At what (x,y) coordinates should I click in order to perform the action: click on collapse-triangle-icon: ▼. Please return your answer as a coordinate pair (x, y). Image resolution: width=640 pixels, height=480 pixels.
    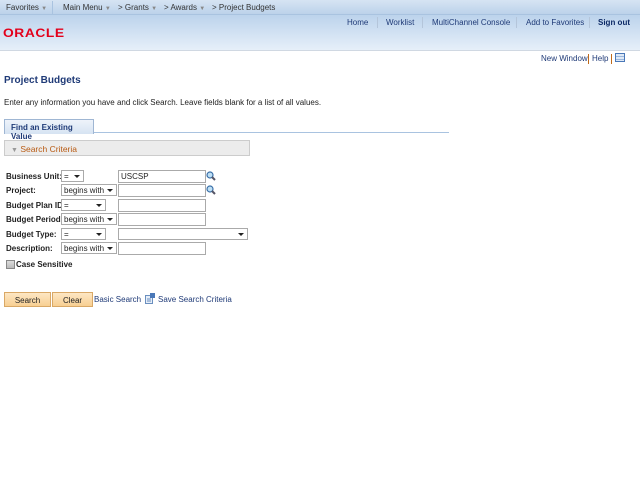
    Looking at the image, I should click on (14, 150).